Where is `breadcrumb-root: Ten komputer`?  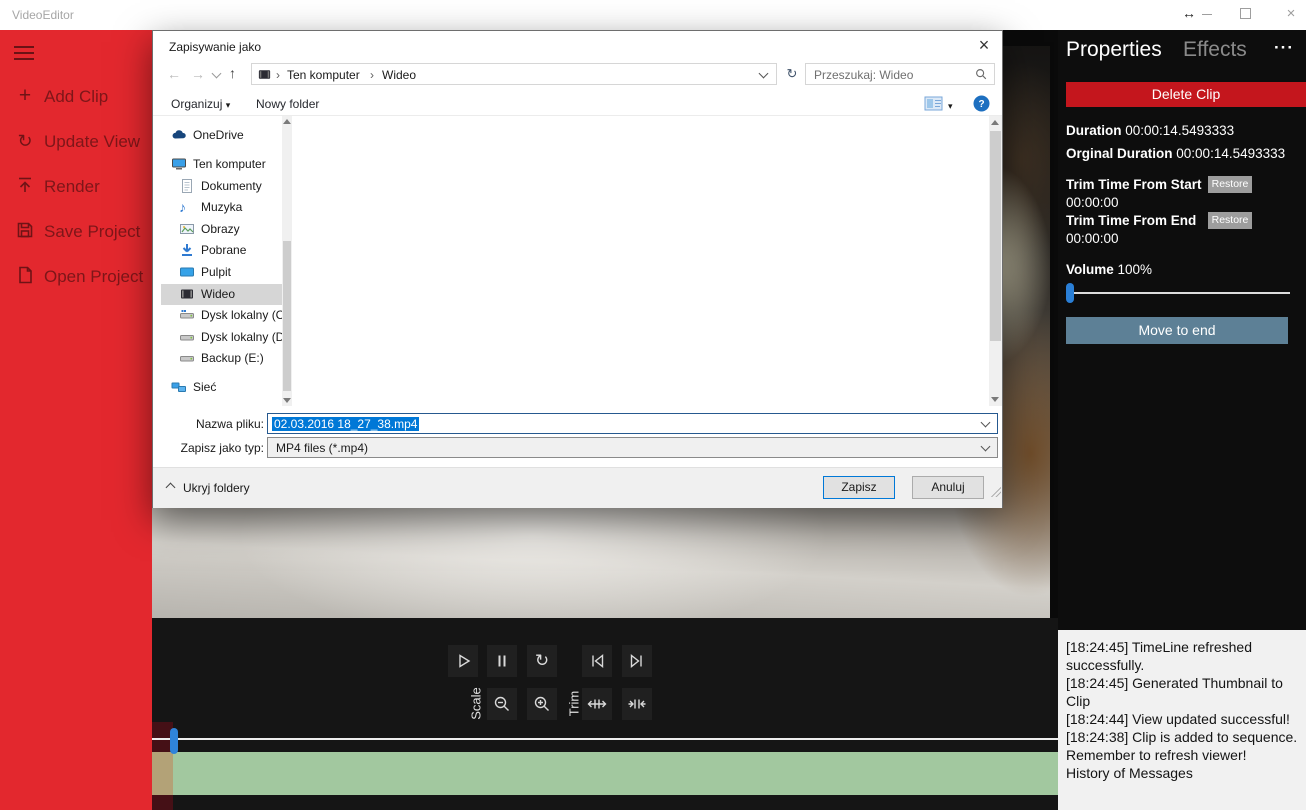
breadcrumb-root: Ten komputer is located at coordinates (323, 75).